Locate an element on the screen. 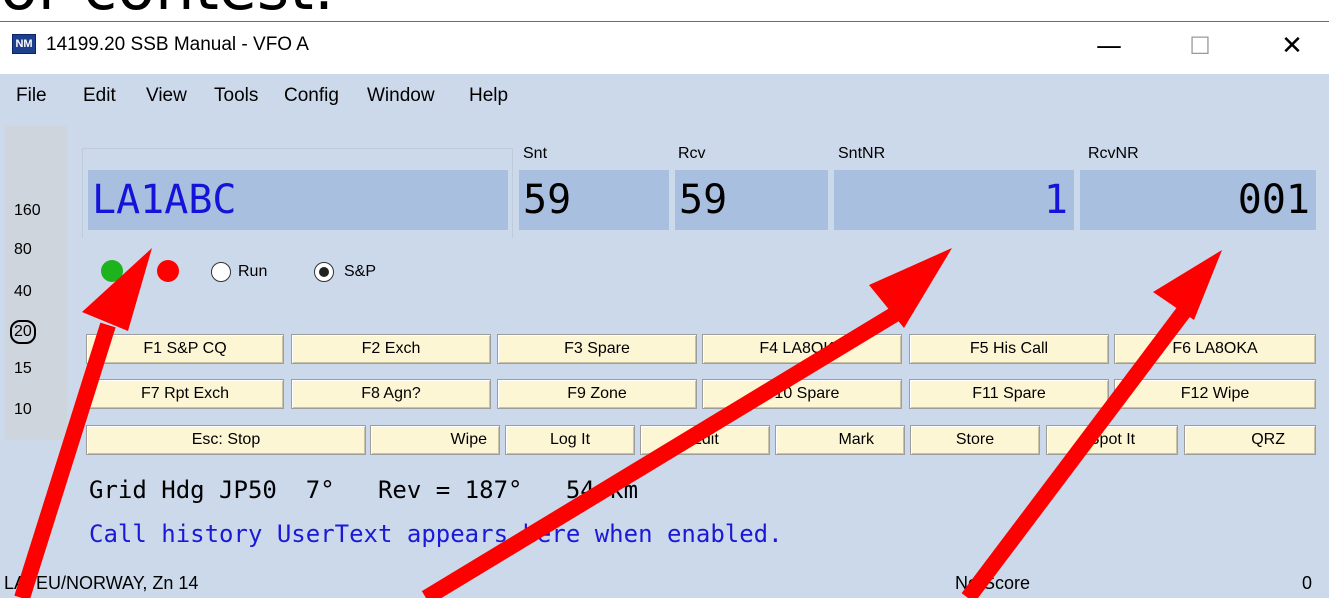  f2-button: F2 Exch is located at coordinates (391, 349).